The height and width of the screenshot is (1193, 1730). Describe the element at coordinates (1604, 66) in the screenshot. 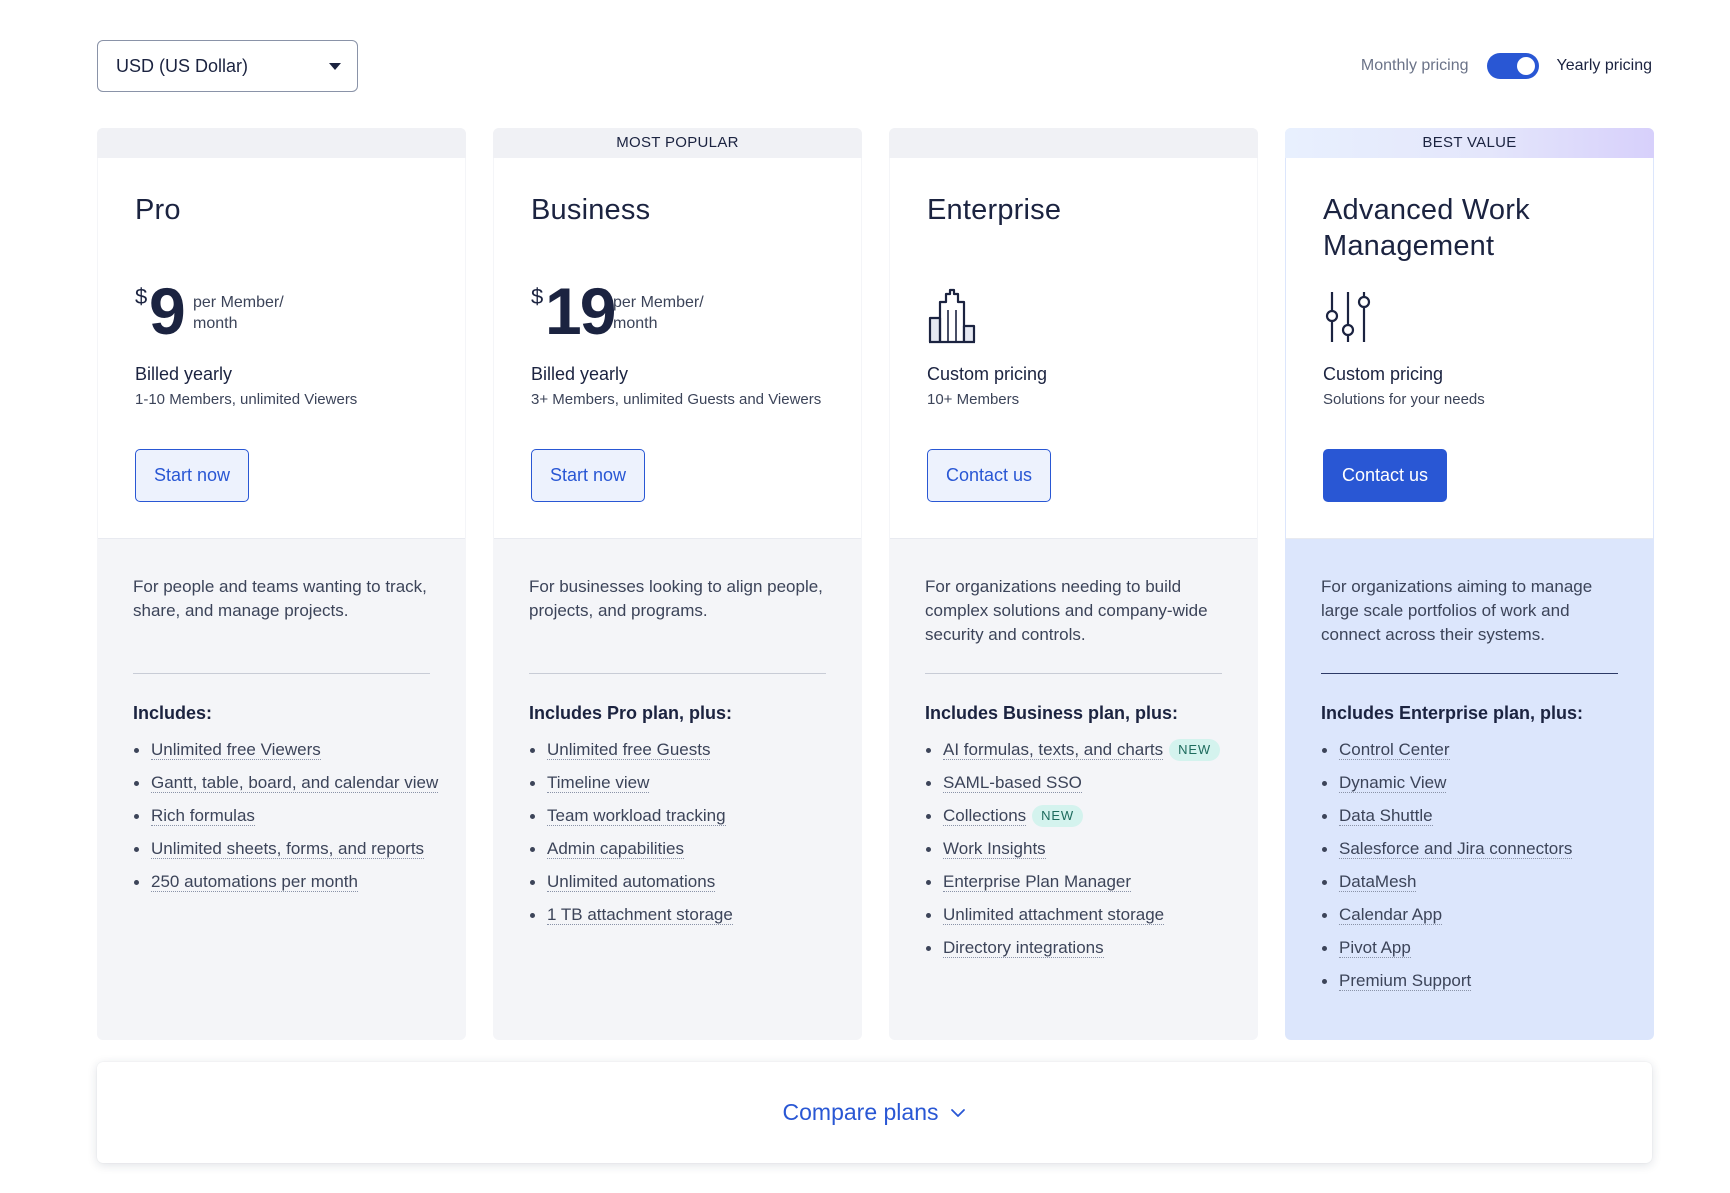

I see `yearly-pricing-label: Yearly pricing` at that location.